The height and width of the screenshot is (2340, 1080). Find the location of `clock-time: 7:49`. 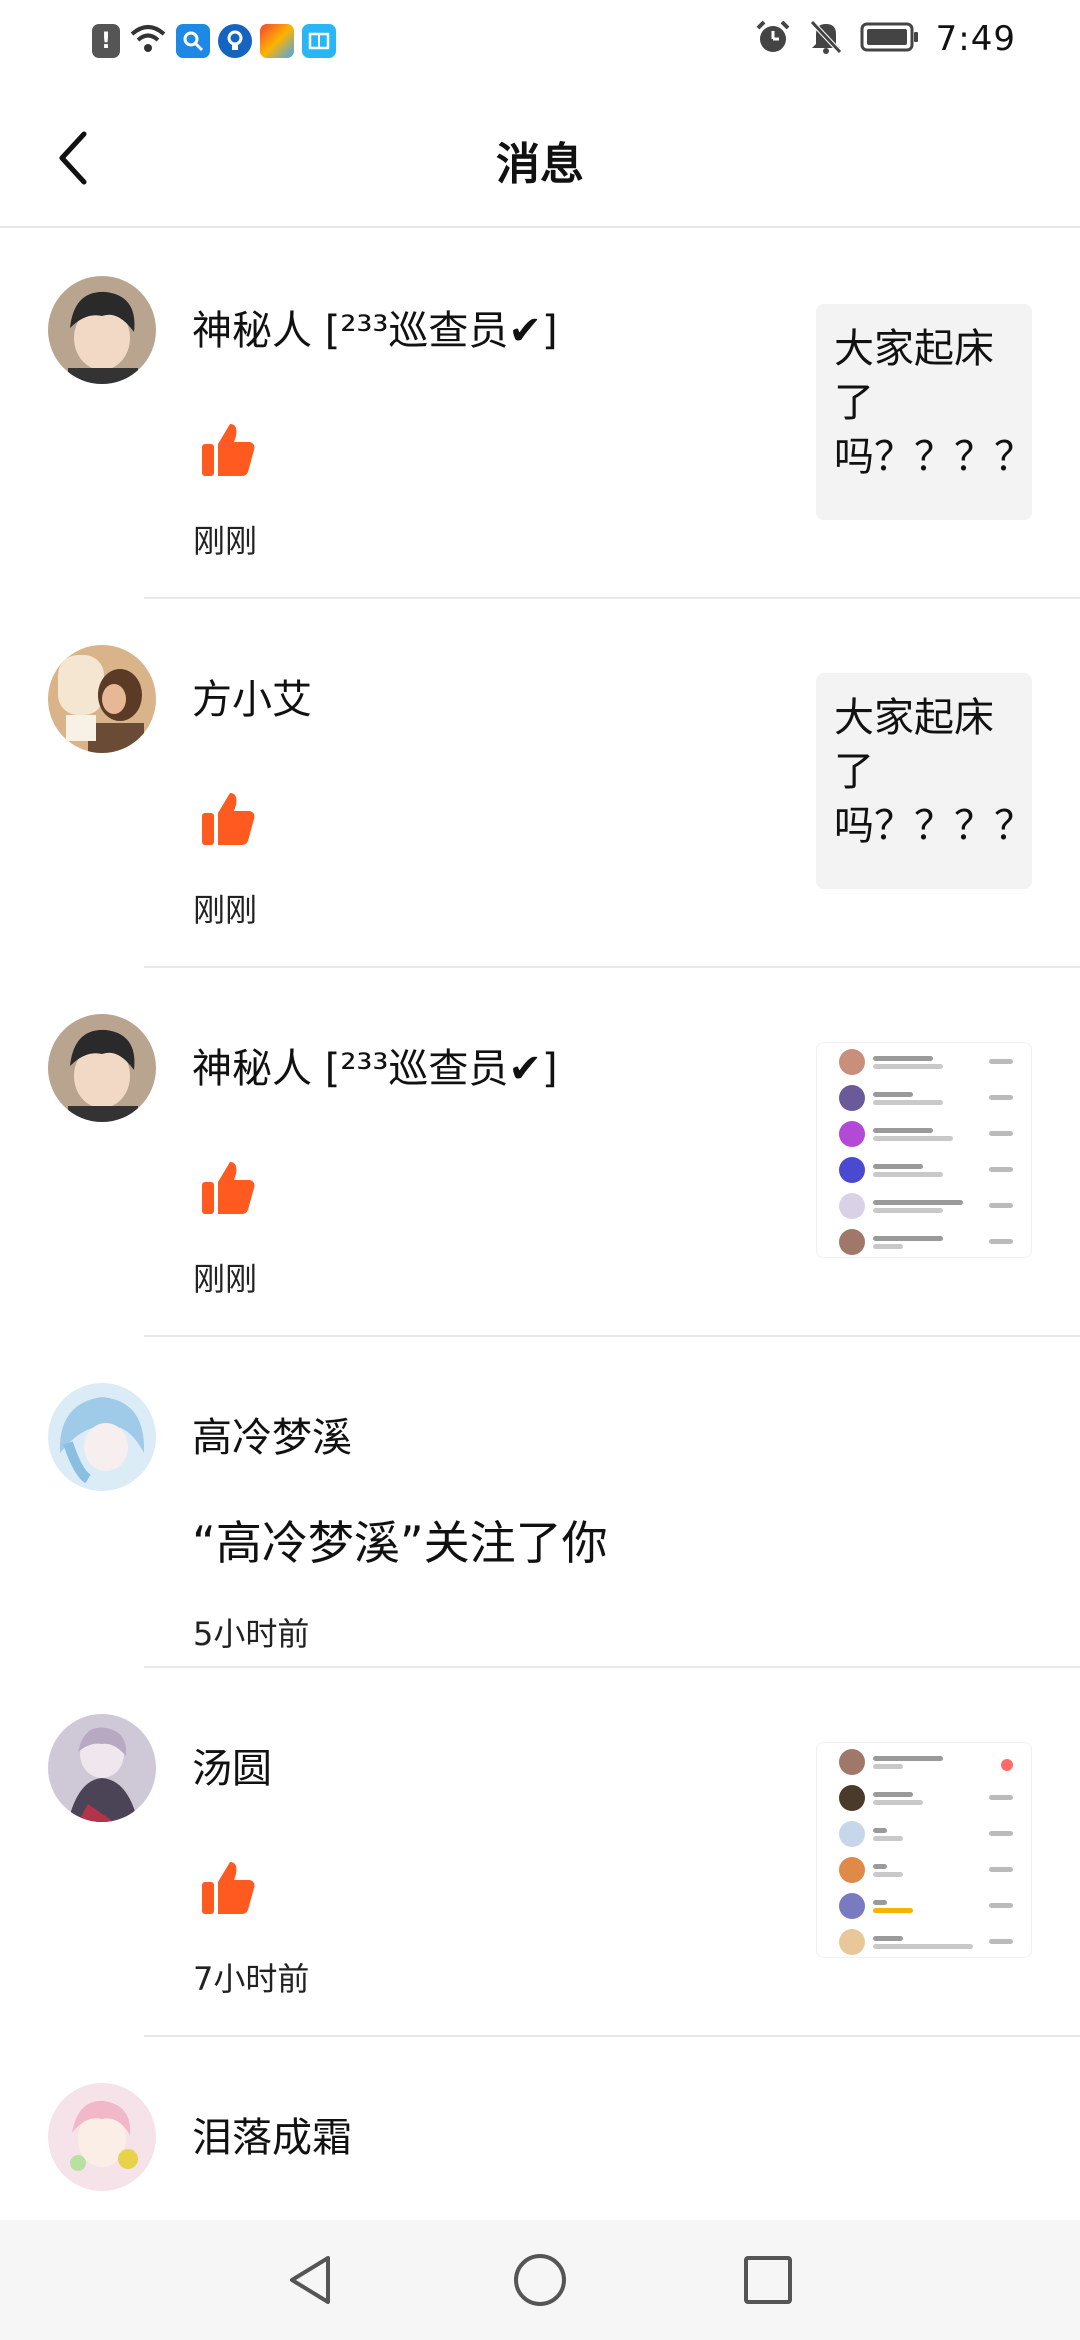

clock-time: 7:49 is located at coordinates (975, 39).